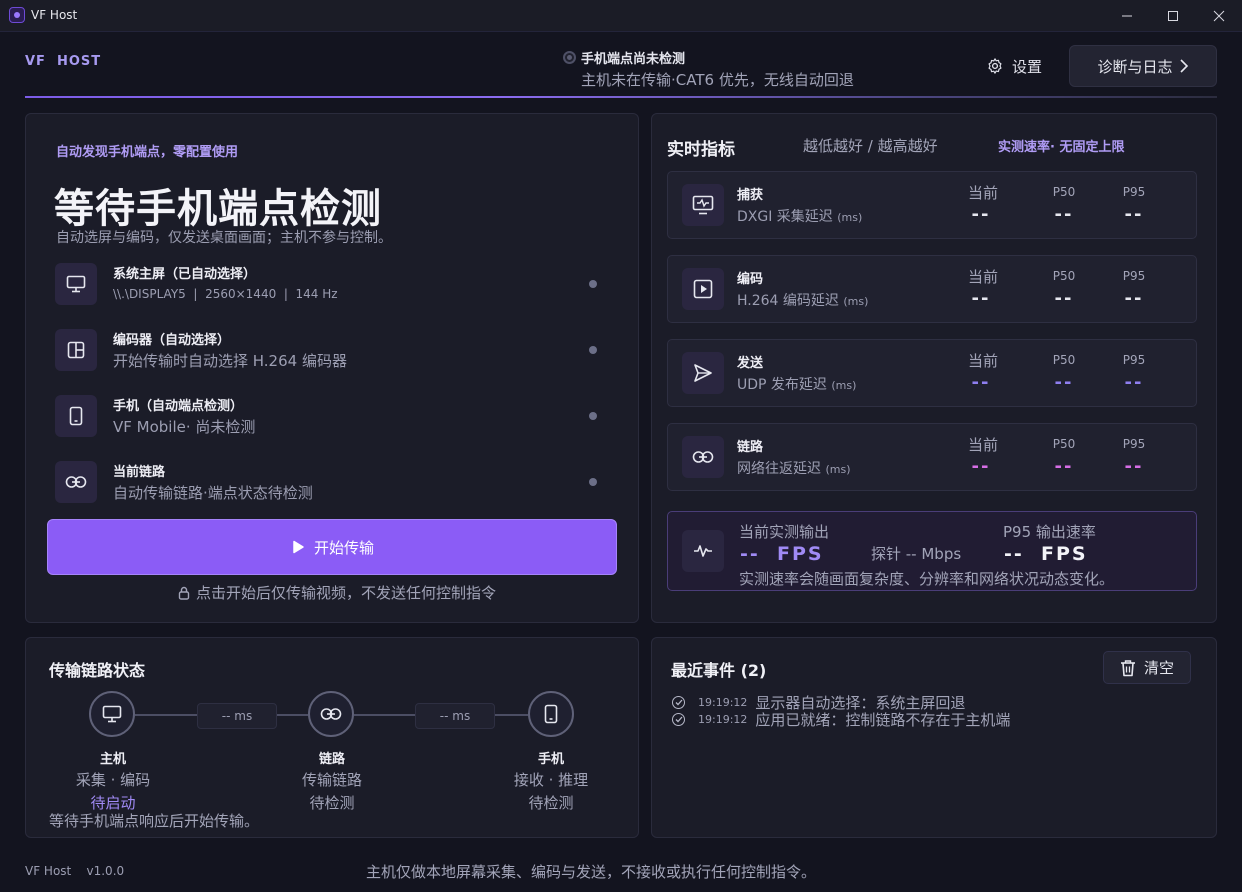 Image resolution: width=1242 pixels, height=892 pixels. Describe the element at coordinates (97, 670) in the screenshot. I see `link-status-title: 传输链路状态` at that location.